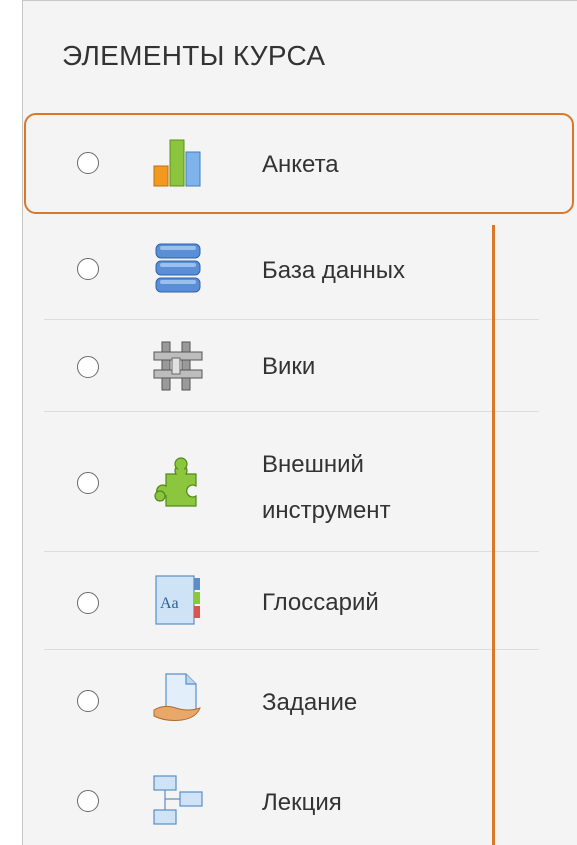  I want to click on activity-item-wiki: Вики, so click(291, 366).